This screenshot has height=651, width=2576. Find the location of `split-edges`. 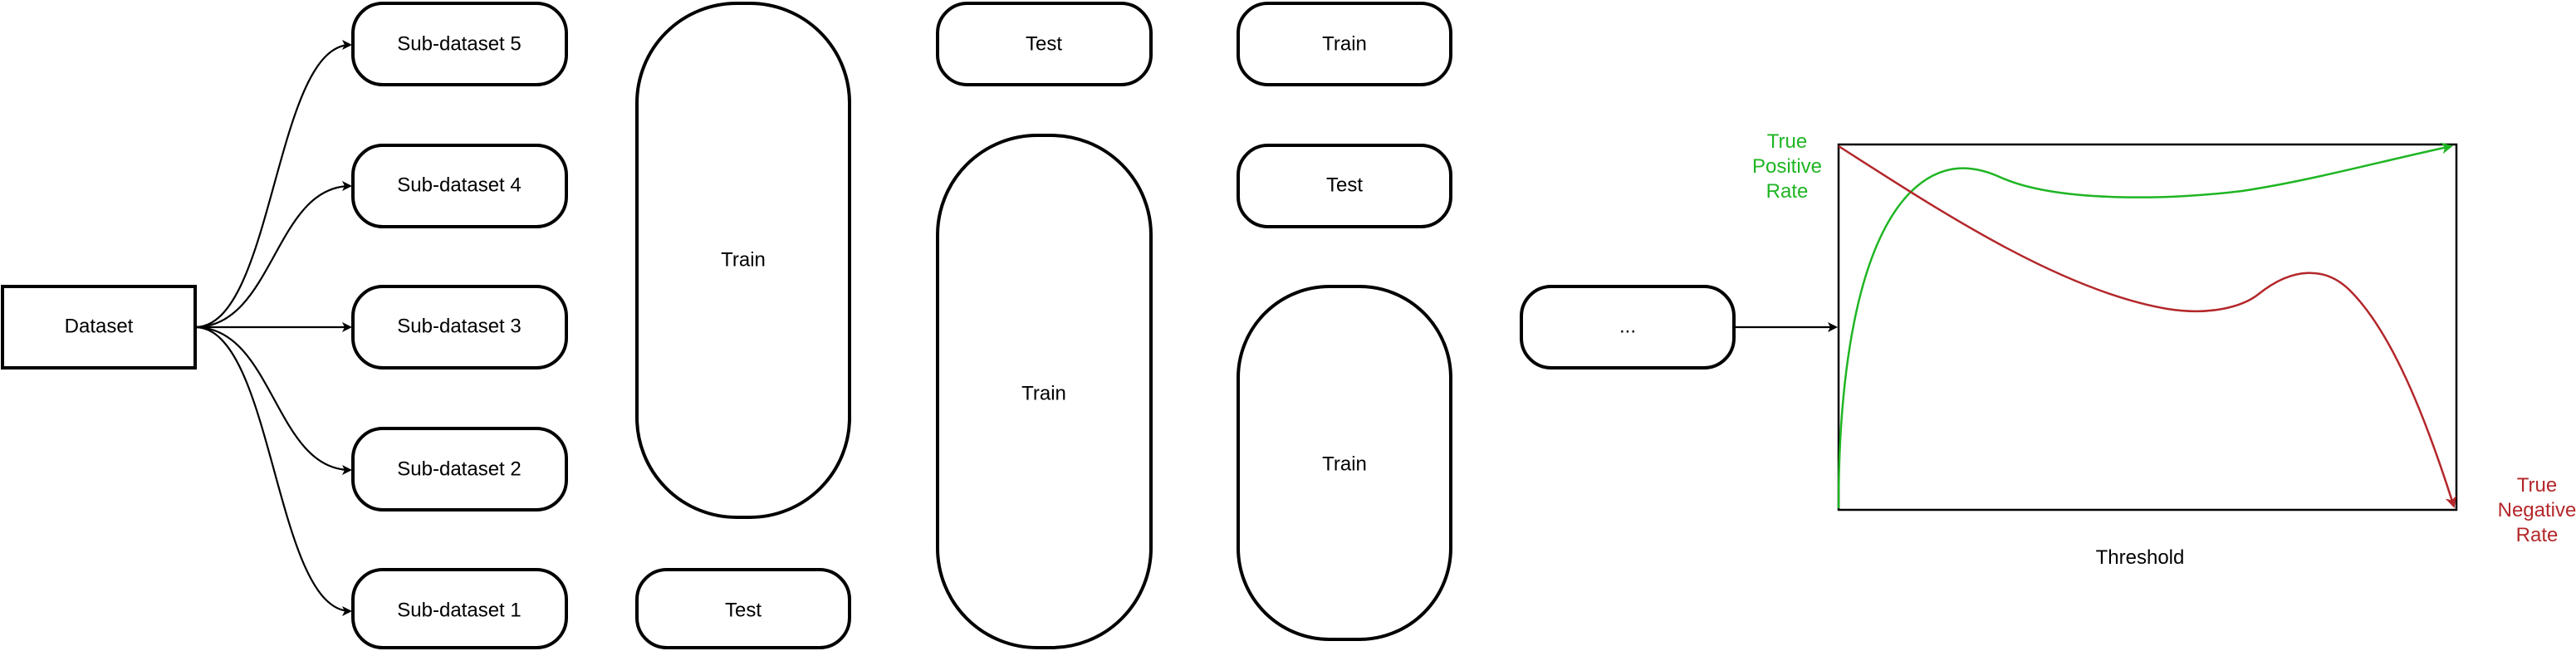

split-edges is located at coordinates (273, 328).